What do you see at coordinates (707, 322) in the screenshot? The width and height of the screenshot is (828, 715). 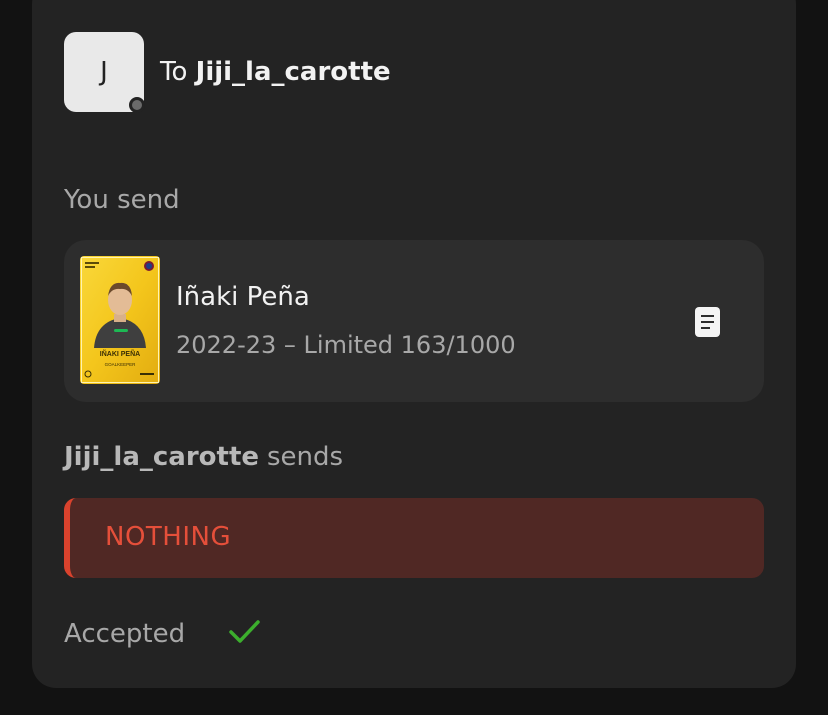 I see `document-icon` at bounding box center [707, 322].